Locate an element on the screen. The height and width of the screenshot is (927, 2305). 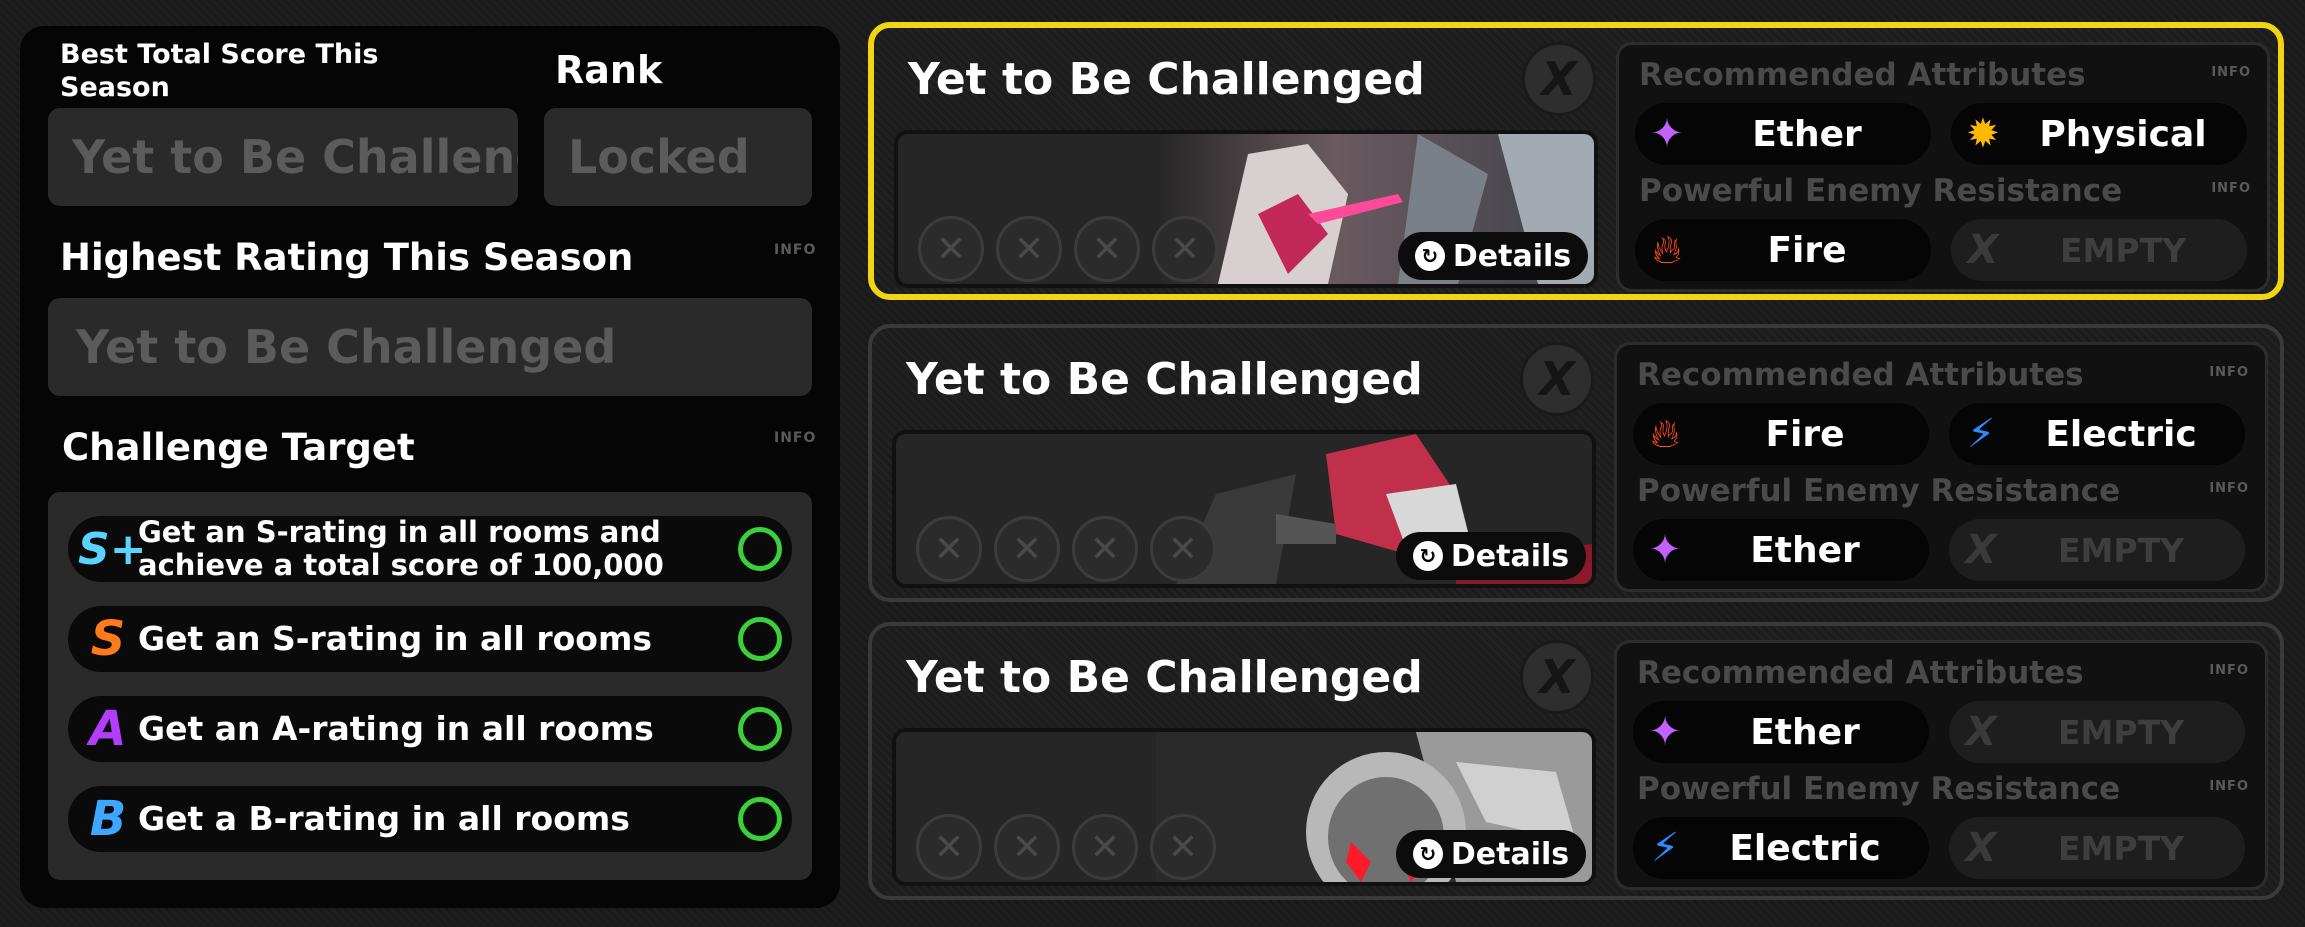
rank-s-plus-icon: S+ is located at coordinates (112, 549).